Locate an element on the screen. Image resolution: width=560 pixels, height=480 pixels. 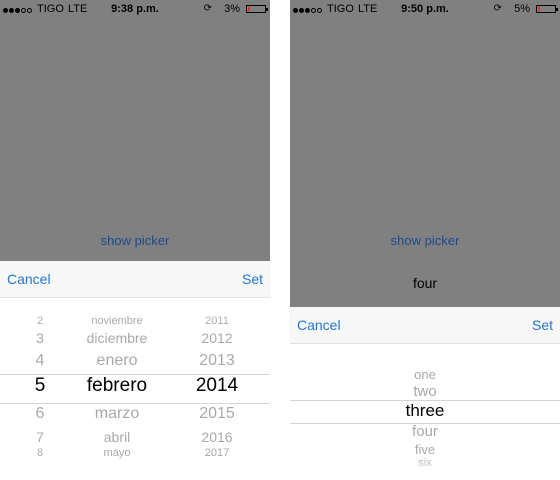
day-option: 7 is located at coordinates (40, 437).